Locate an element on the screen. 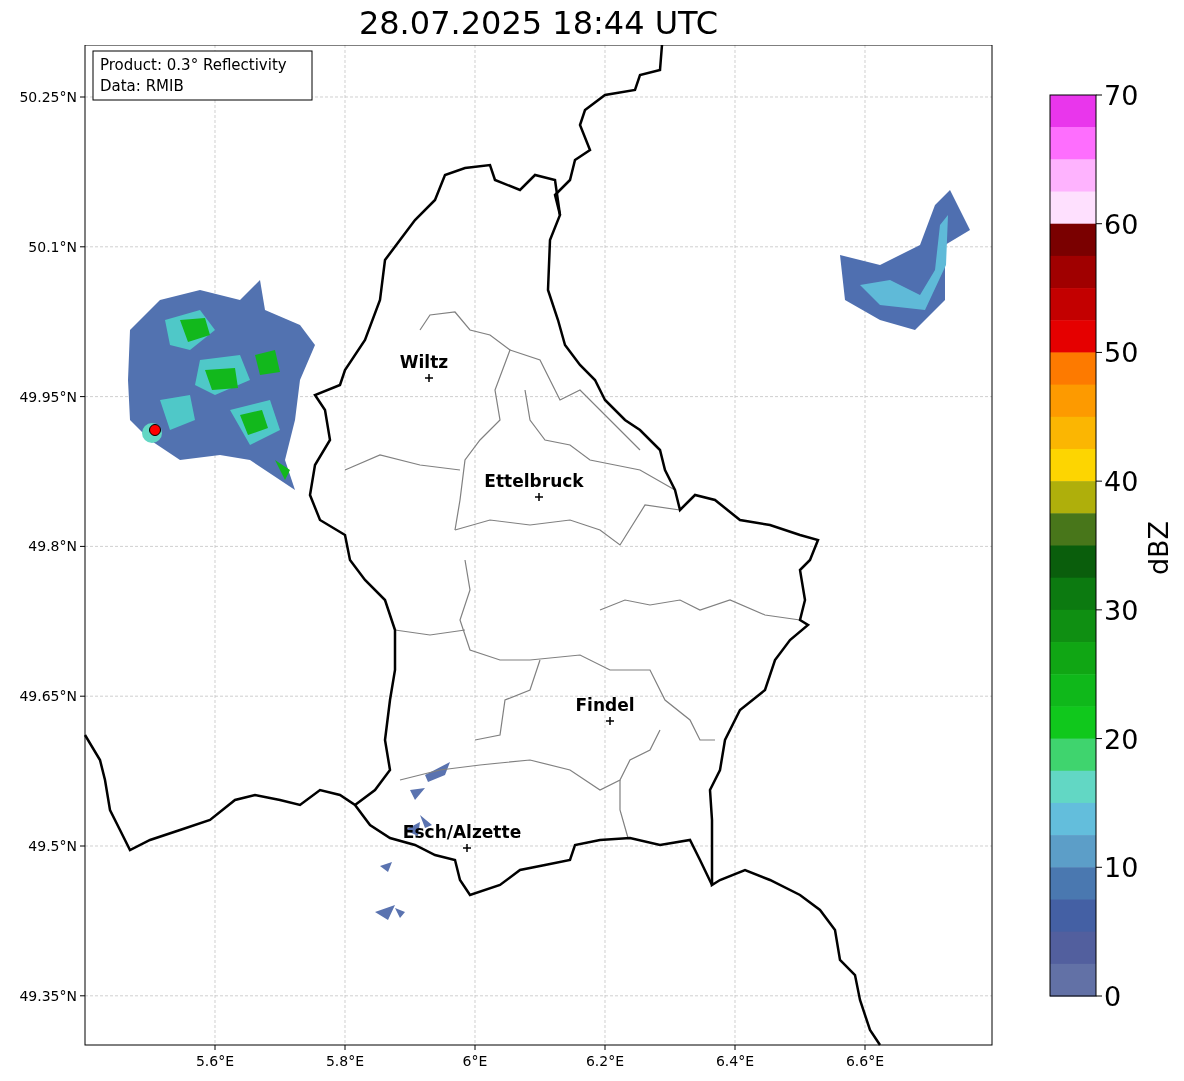  colorbar-tick-label: 10 is located at coordinates (1121, 868).